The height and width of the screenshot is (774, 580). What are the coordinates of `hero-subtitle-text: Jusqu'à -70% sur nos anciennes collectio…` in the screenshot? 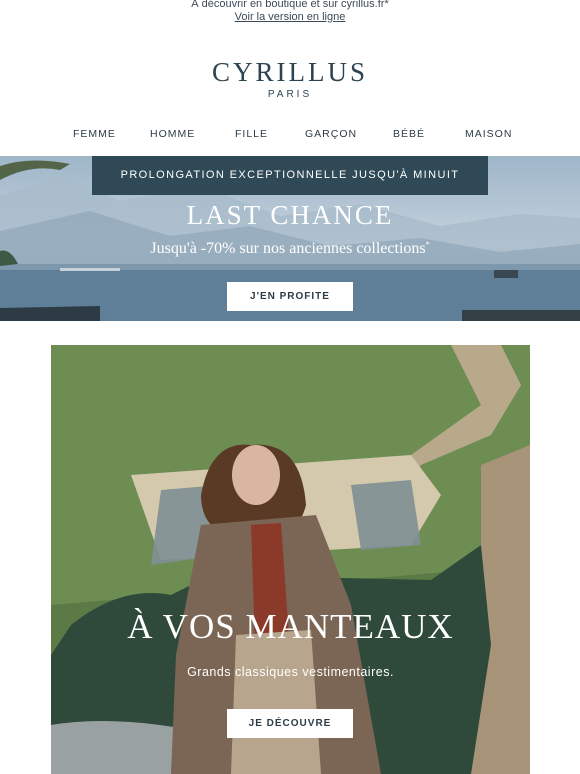 It's located at (288, 248).